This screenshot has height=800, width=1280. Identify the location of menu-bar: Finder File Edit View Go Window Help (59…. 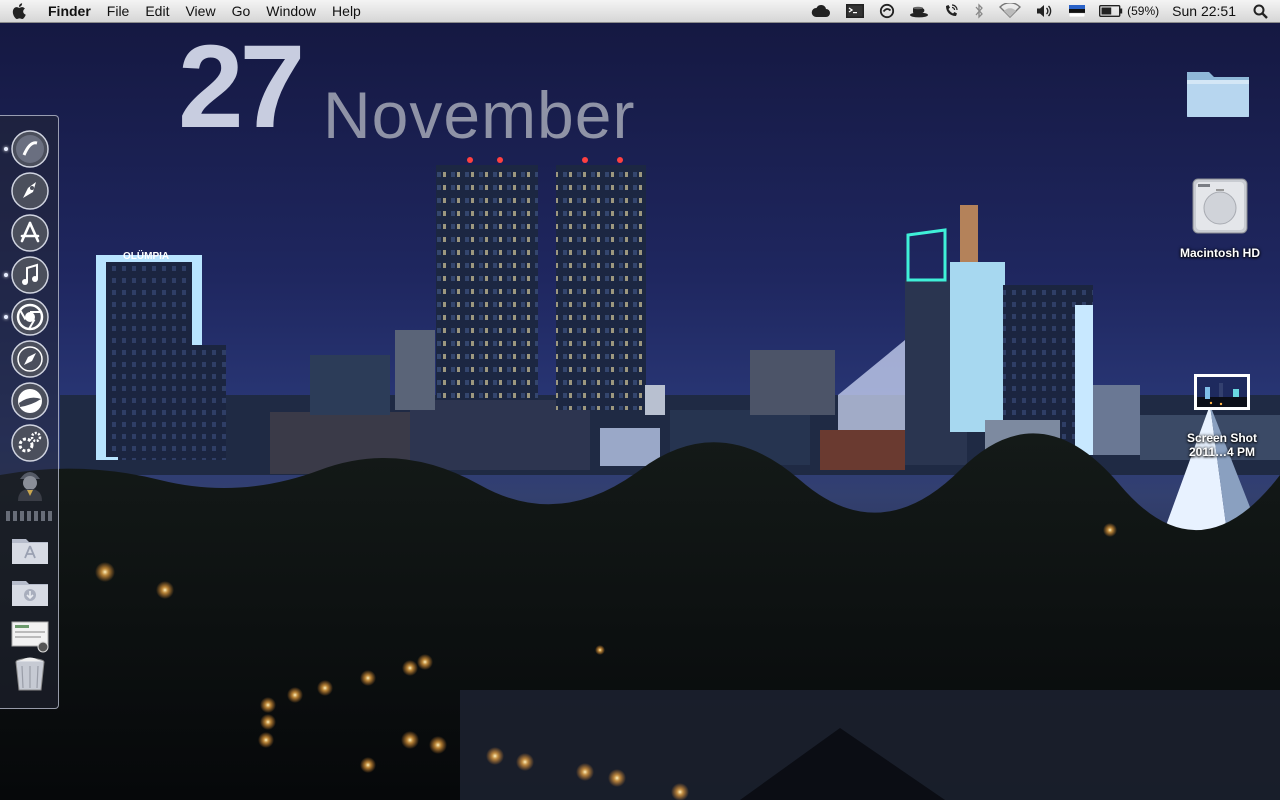
(640, 11).